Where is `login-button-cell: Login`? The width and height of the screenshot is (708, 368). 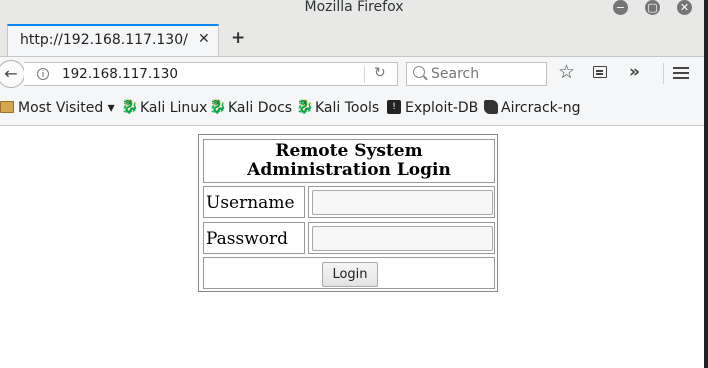 login-button-cell: Login is located at coordinates (349, 273).